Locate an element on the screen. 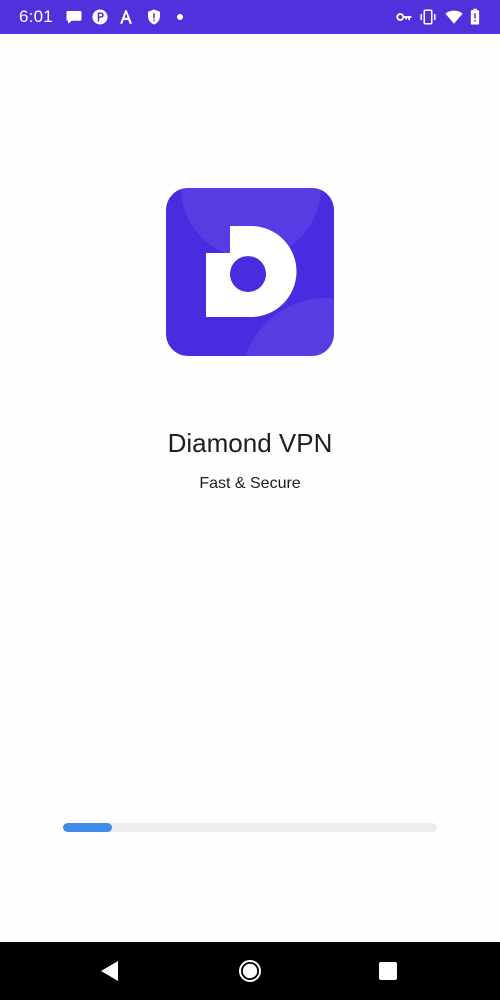  vpn-key-icon is located at coordinates (404, 17).